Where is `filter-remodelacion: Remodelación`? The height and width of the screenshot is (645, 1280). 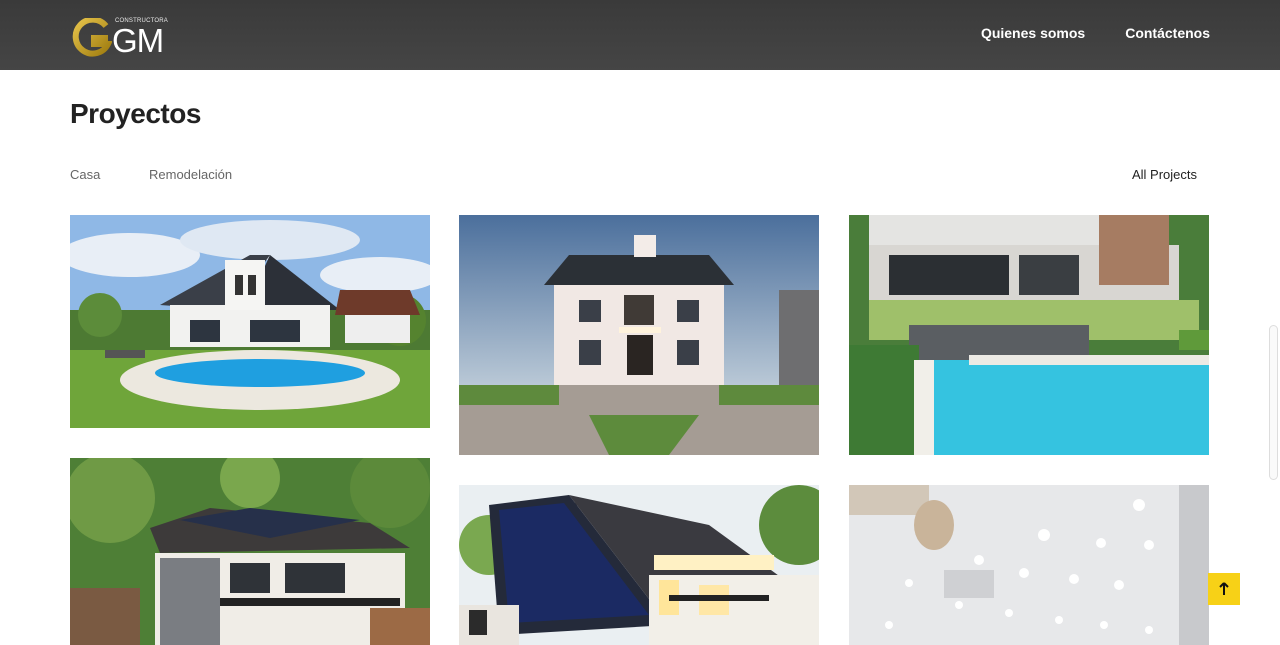
filter-remodelacion: Remodelación is located at coordinates (190, 174).